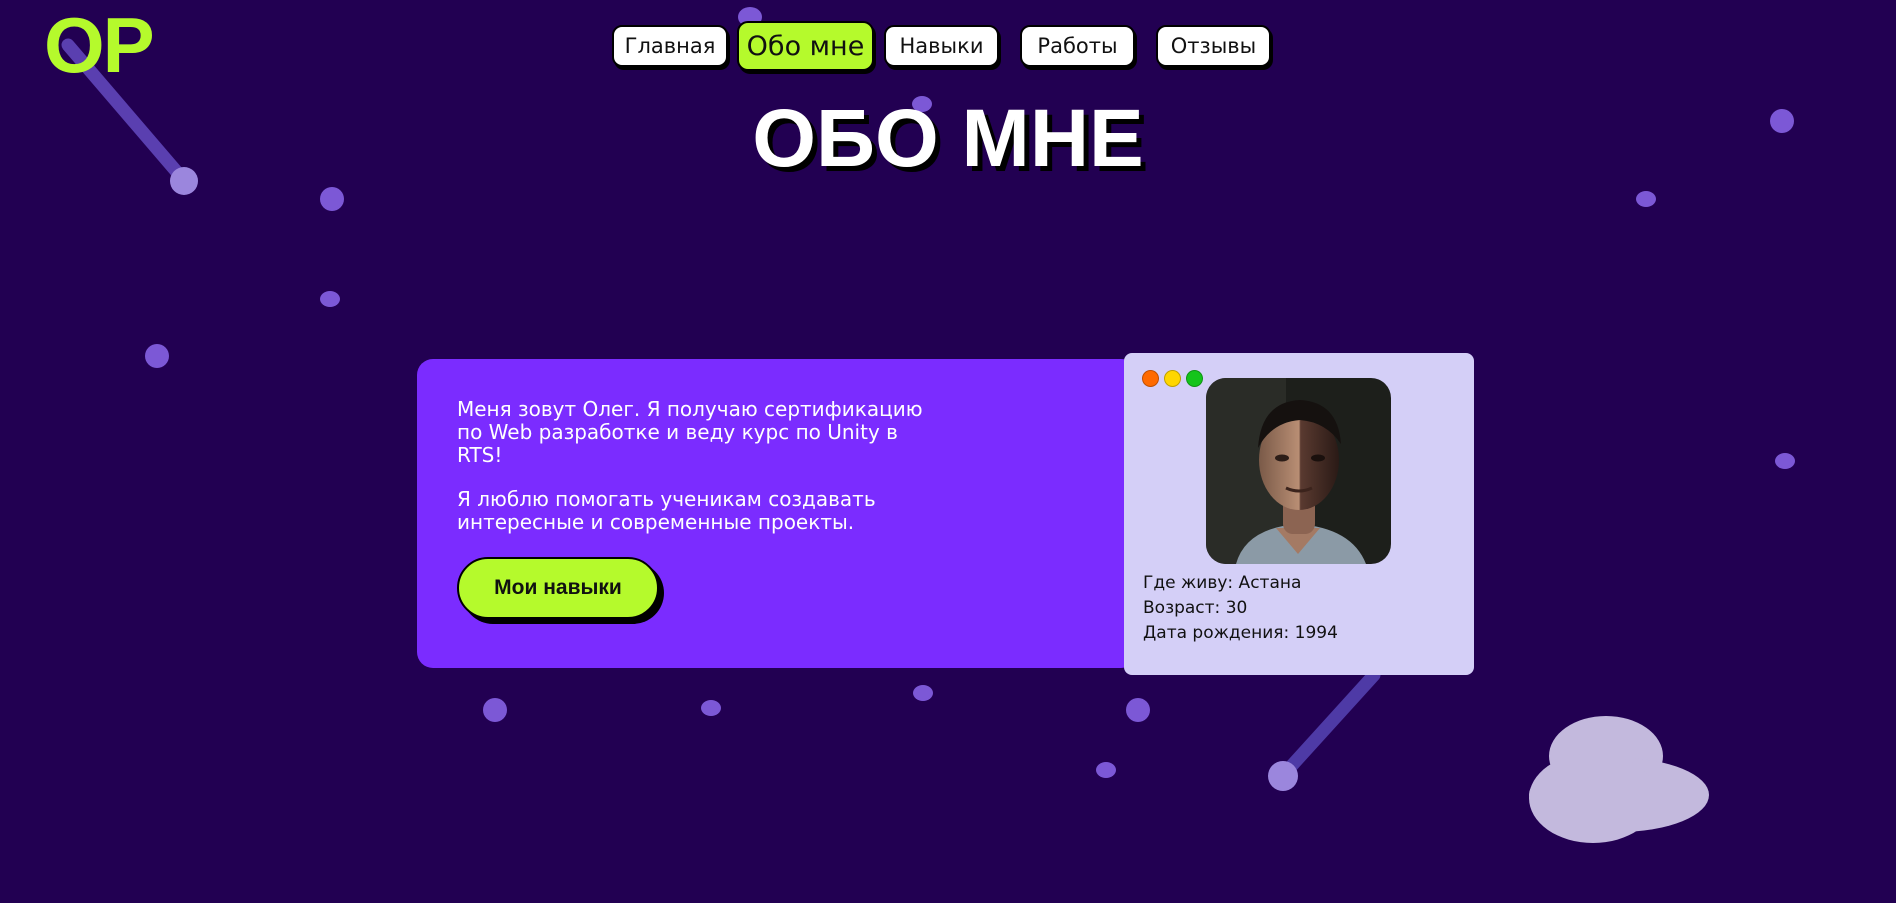 This screenshot has height=903, width=1896. Describe the element at coordinates (948, 138) in the screenshot. I see `page-title: ОБО МНЕ` at that location.